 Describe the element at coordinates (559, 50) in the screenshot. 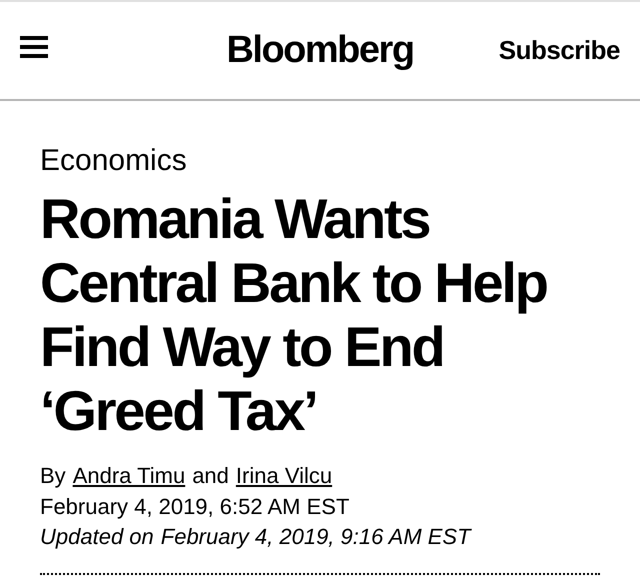

I see `subscribe-link: Subscribe` at that location.